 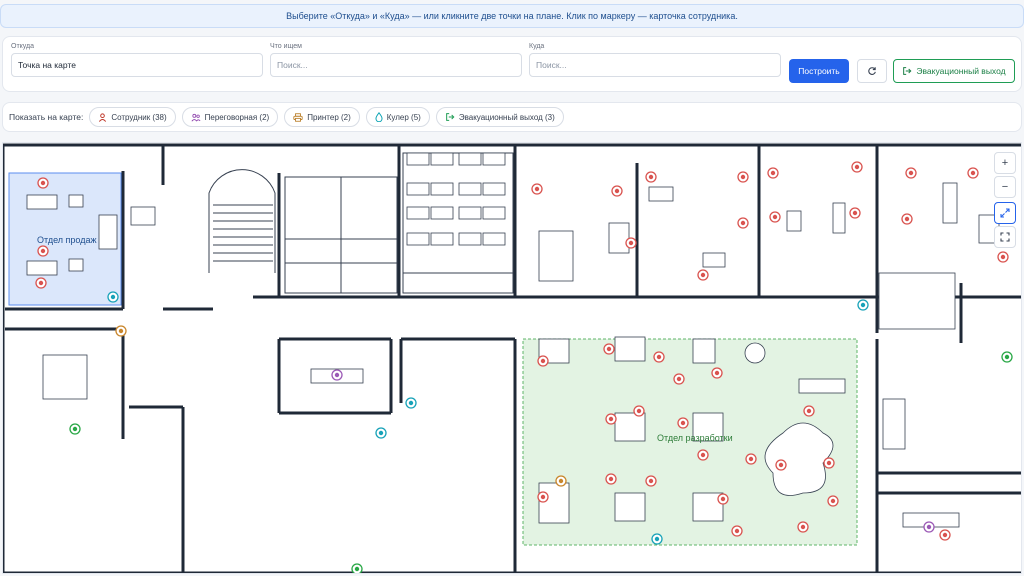 I want to click on fullscreen-button, so click(x=1005, y=237).